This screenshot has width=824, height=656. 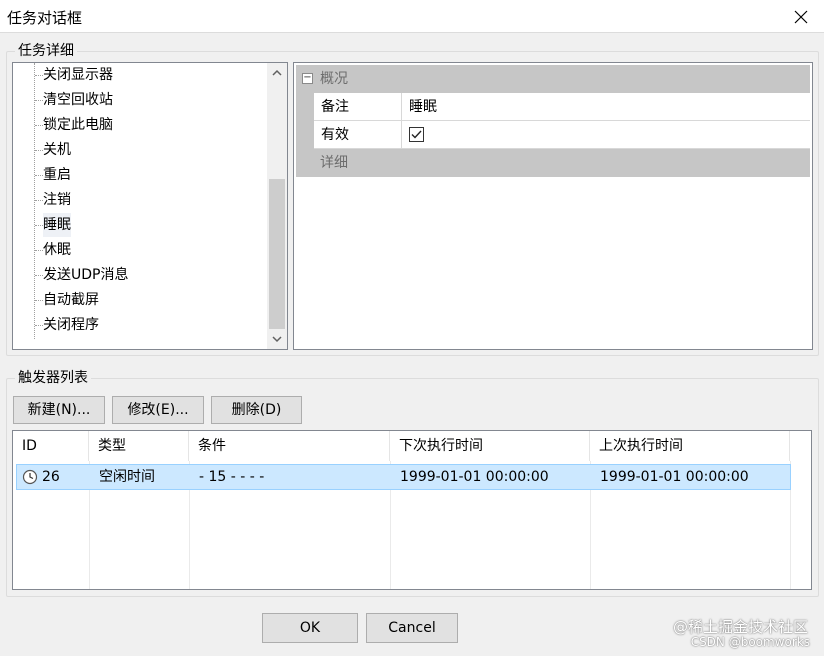 I want to click on tree-scrollbar, so click(x=277, y=206).